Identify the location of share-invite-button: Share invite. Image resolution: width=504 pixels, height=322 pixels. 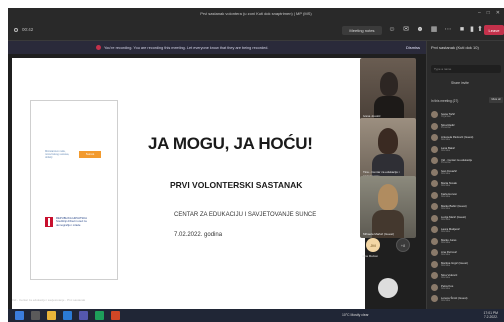
(460, 83).